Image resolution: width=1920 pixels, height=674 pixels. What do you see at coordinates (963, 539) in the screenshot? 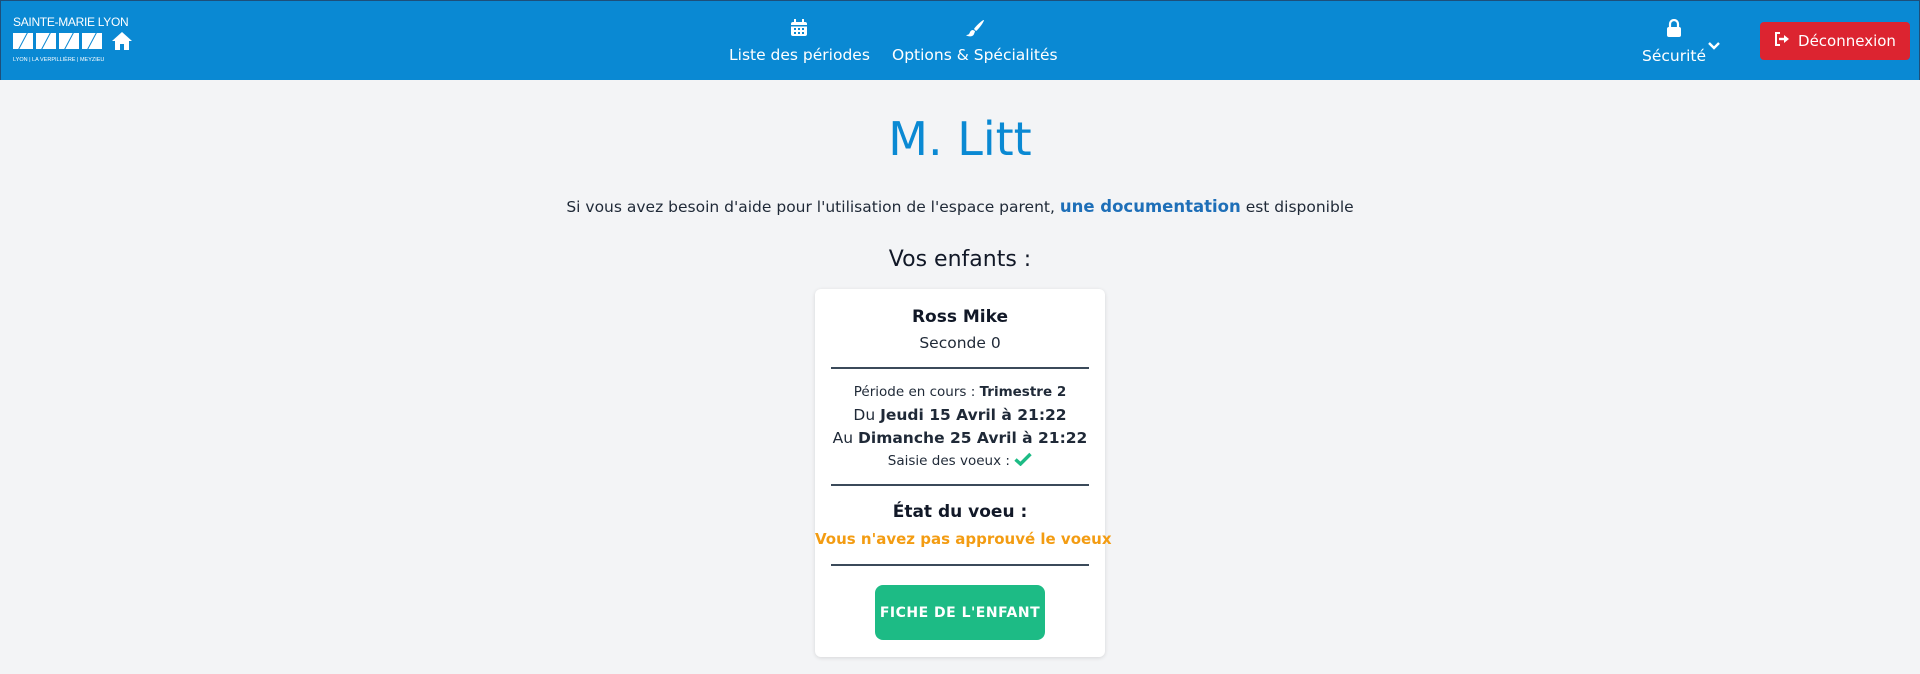
I see `wish-state-value: Vous n'avez pas approuvé le voeux` at bounding box center [963, 539].